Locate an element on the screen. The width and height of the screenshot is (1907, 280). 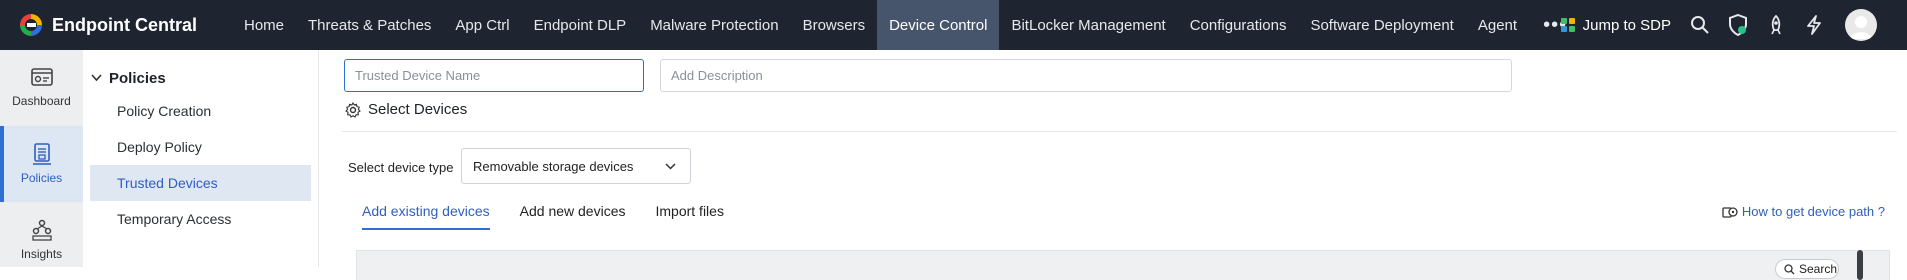
scrollbar-thumb is located at coordinates (1860, 265).